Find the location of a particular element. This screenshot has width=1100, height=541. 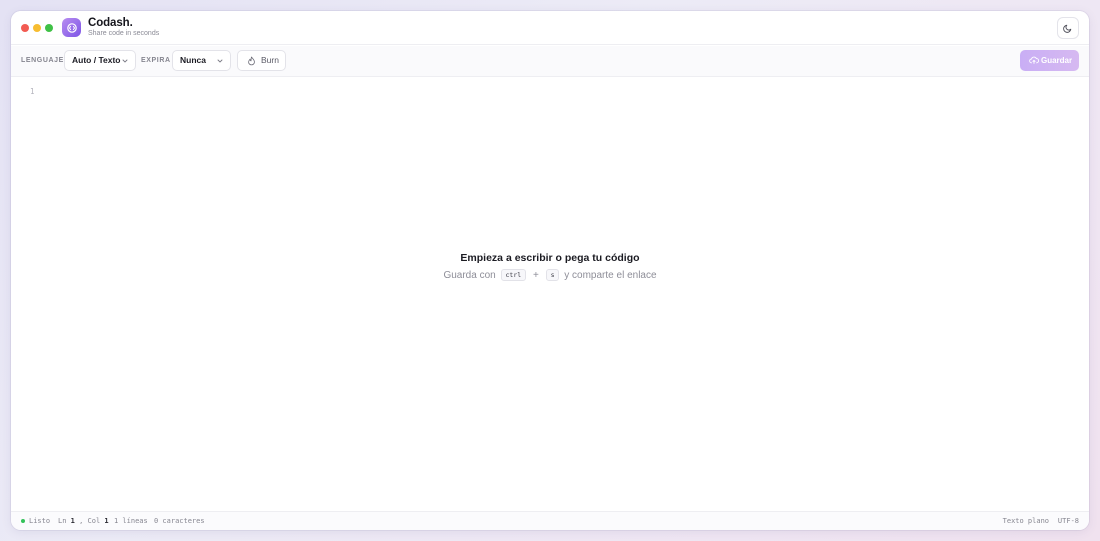

logo-icon is located at coordinates (71, 27).